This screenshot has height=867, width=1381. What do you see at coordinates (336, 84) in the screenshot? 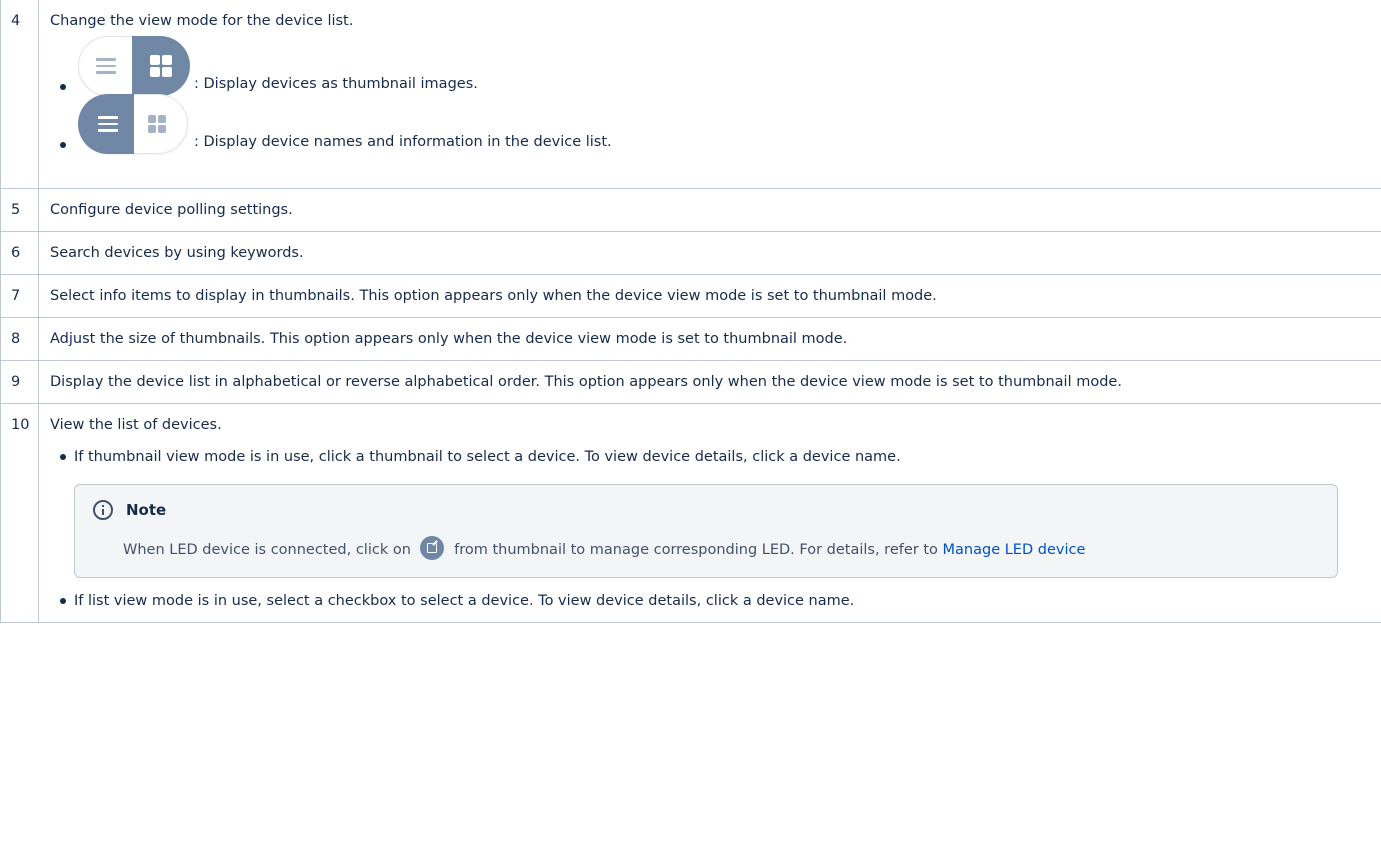
I see `list-item-text: : Display devices as thumbnail images.` at bounding box center [336, 84].